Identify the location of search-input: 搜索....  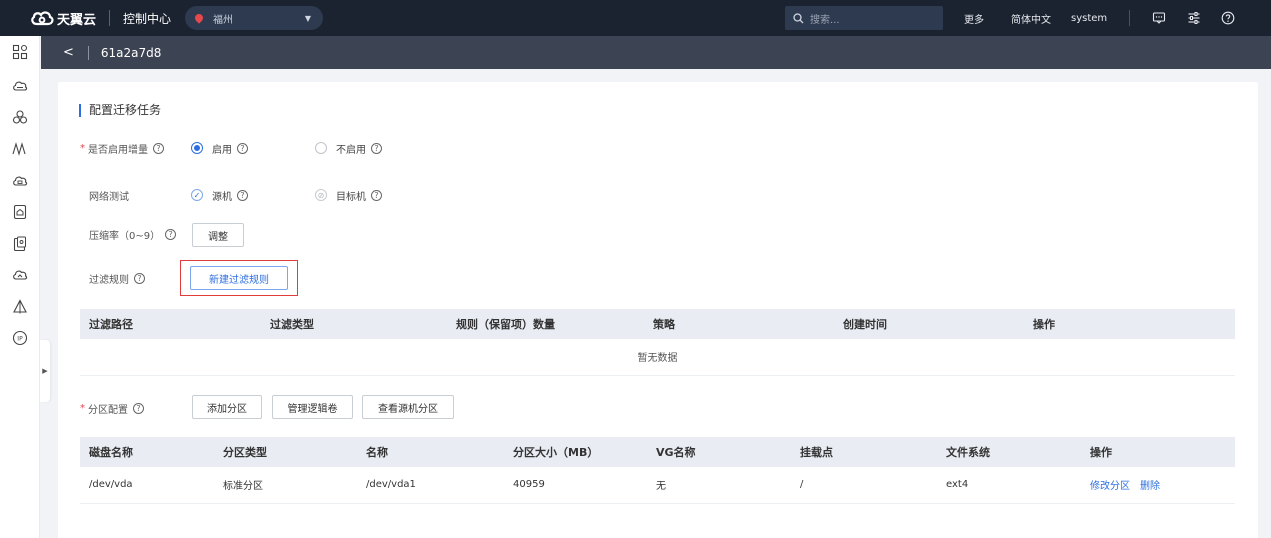
(864, 18).